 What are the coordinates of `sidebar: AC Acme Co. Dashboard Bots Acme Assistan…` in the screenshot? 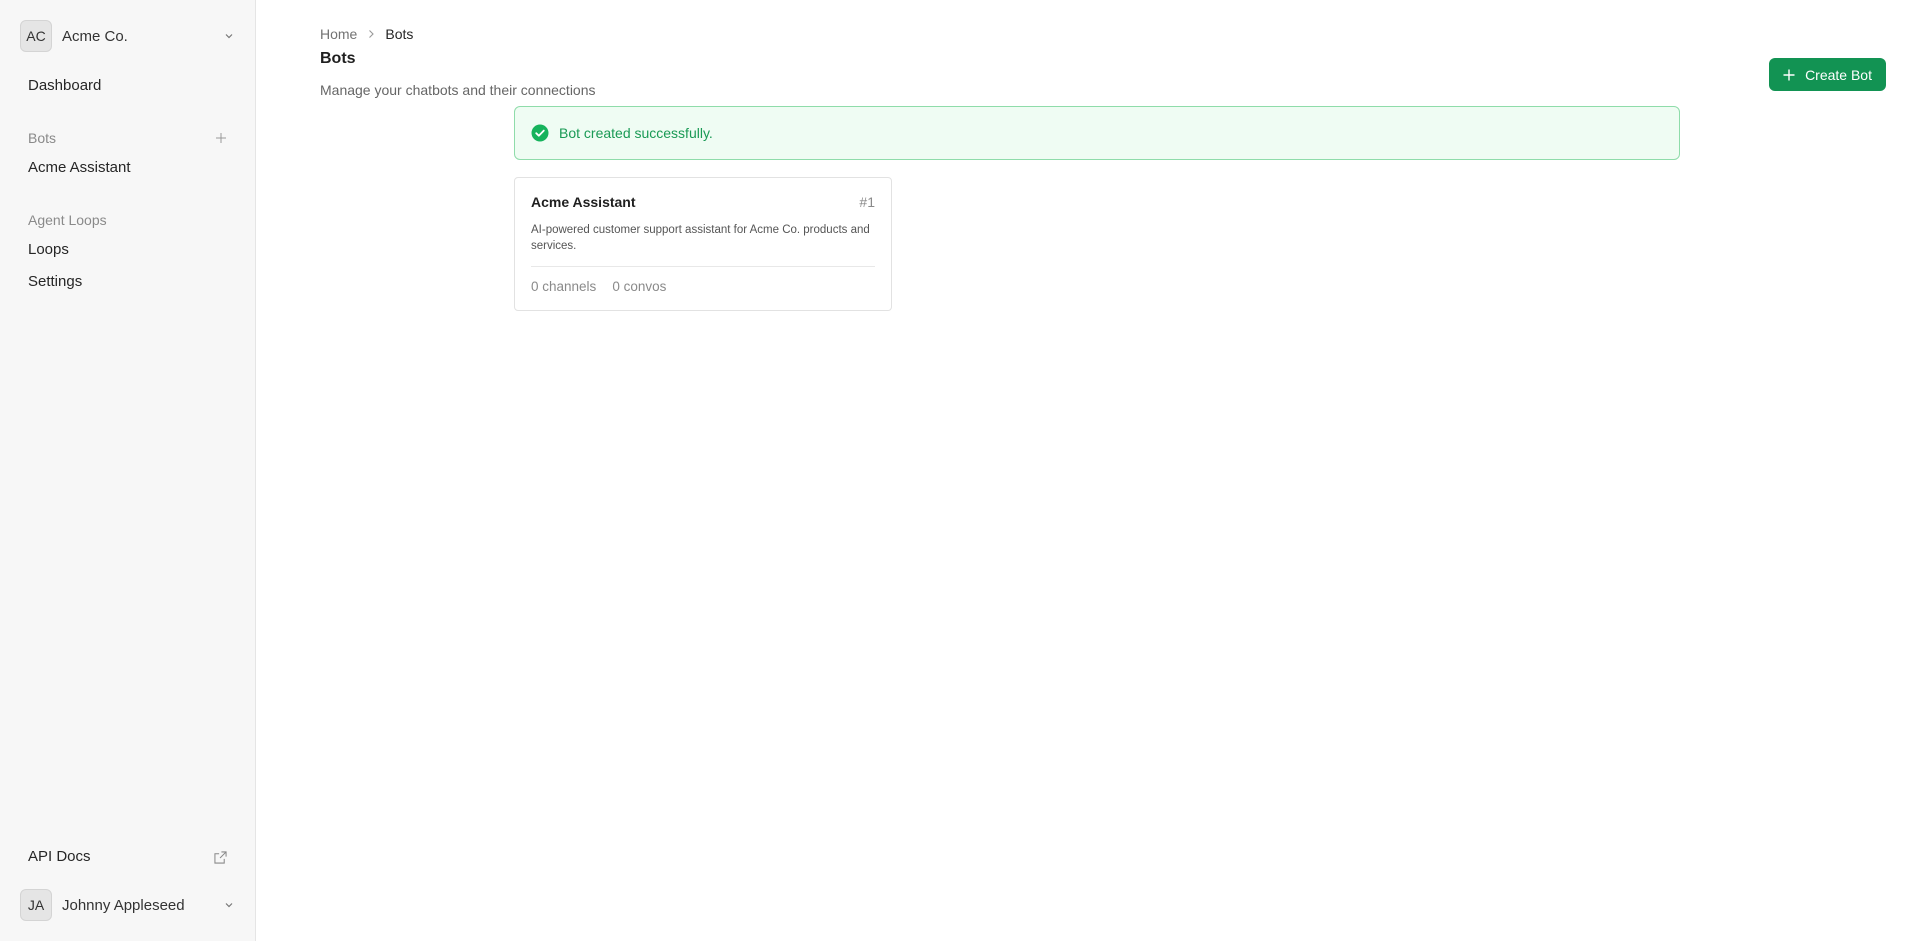 It's located at (128, 470).